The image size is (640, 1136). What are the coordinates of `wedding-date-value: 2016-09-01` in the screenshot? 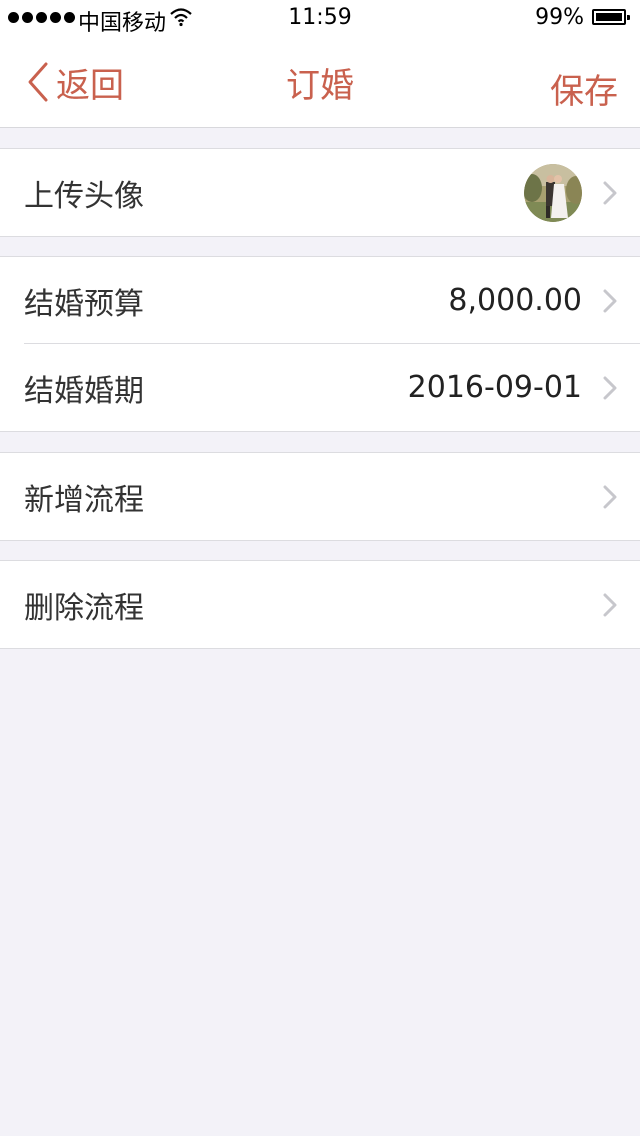 It's located at (494, 387).